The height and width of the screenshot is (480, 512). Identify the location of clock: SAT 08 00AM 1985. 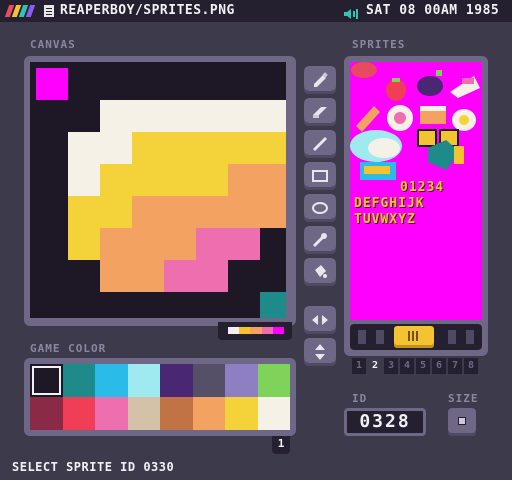
(433, 10).